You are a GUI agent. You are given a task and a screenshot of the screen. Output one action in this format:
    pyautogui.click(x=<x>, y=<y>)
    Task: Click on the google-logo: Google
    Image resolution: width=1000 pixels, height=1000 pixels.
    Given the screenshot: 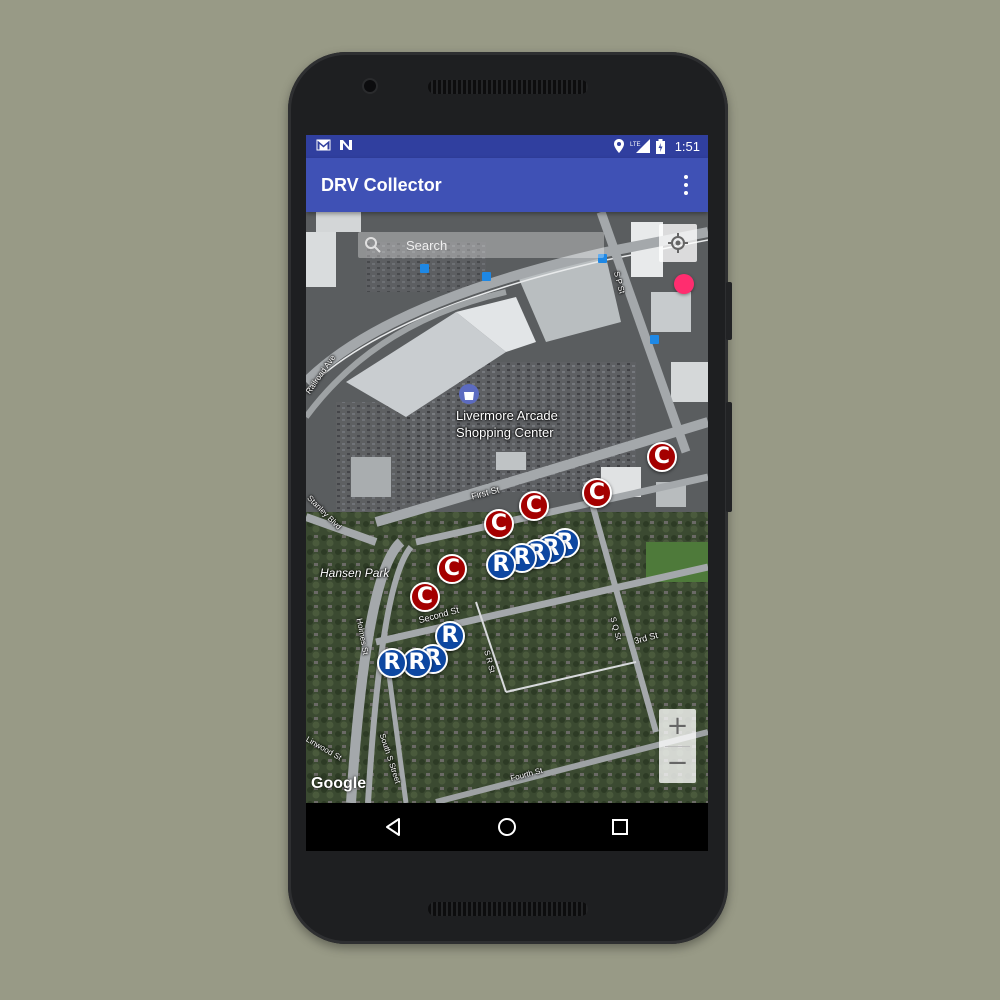 What is the action you would take?
    pyautogui.click(x=338, y=784)
    